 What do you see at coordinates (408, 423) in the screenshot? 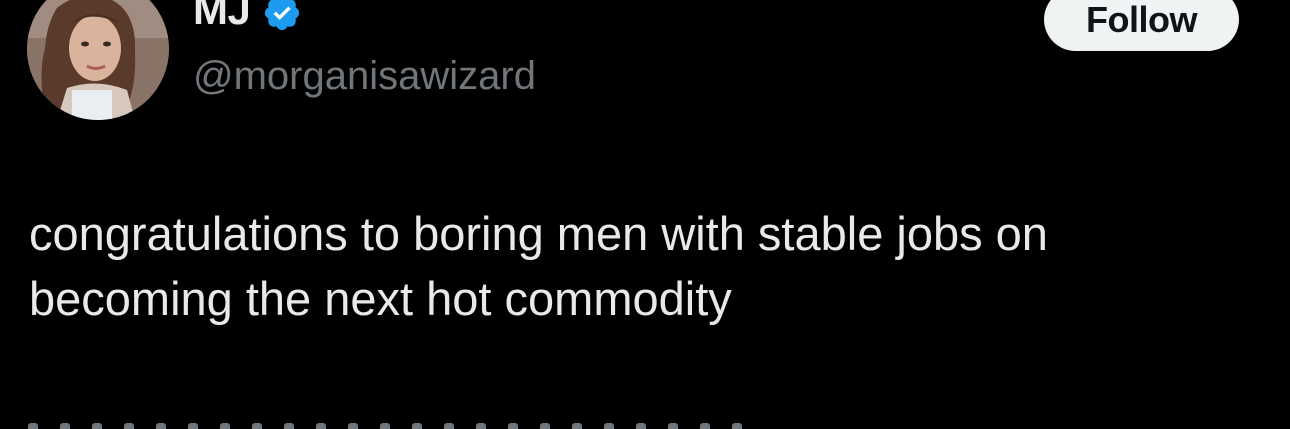
I see `cut-off-timestamp-line` at bounding box center [408, 423].